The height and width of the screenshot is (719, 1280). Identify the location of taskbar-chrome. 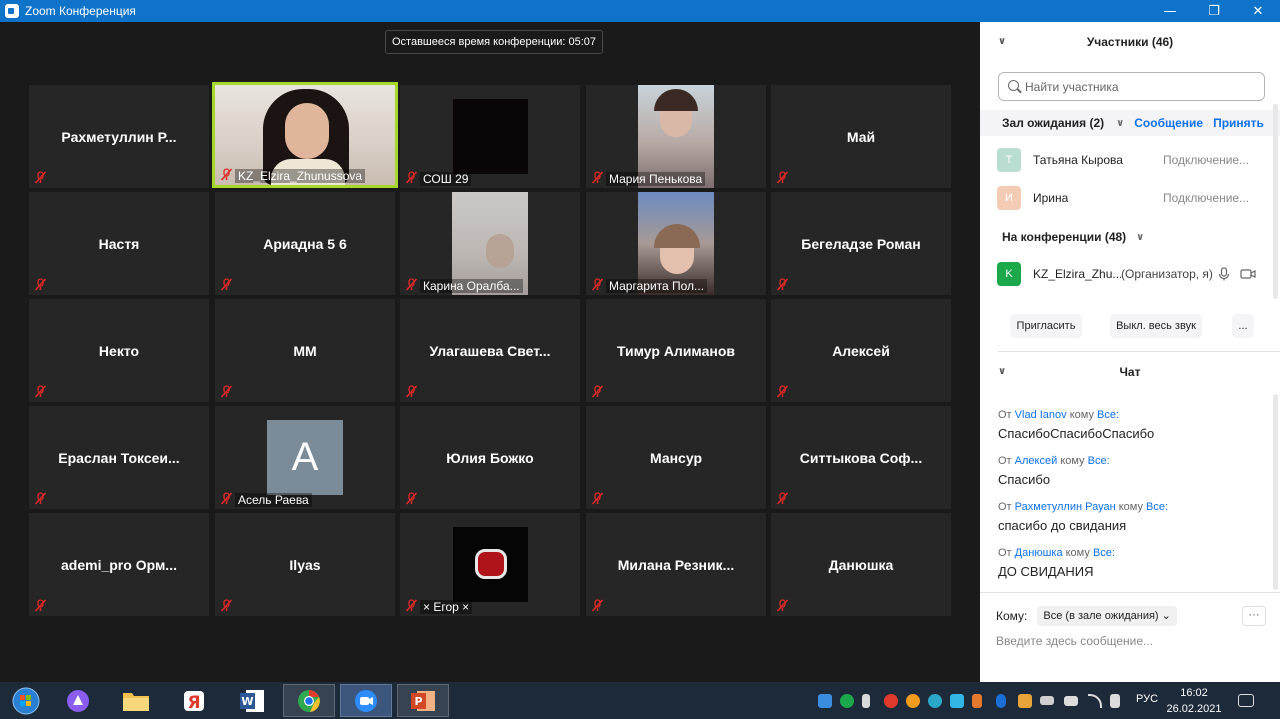
(309, 700).